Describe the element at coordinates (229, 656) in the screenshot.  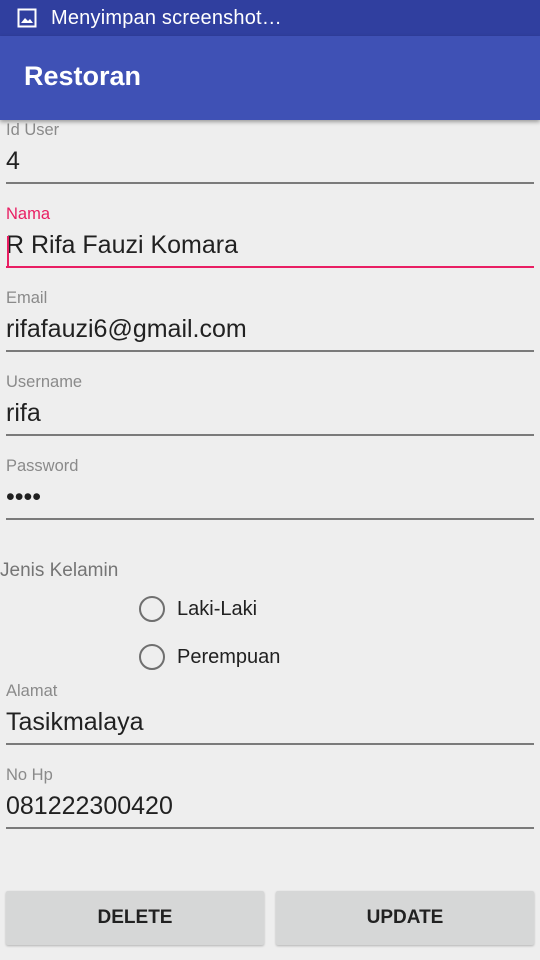
I see `radio-perempuan-label: Perempuan` at that location.